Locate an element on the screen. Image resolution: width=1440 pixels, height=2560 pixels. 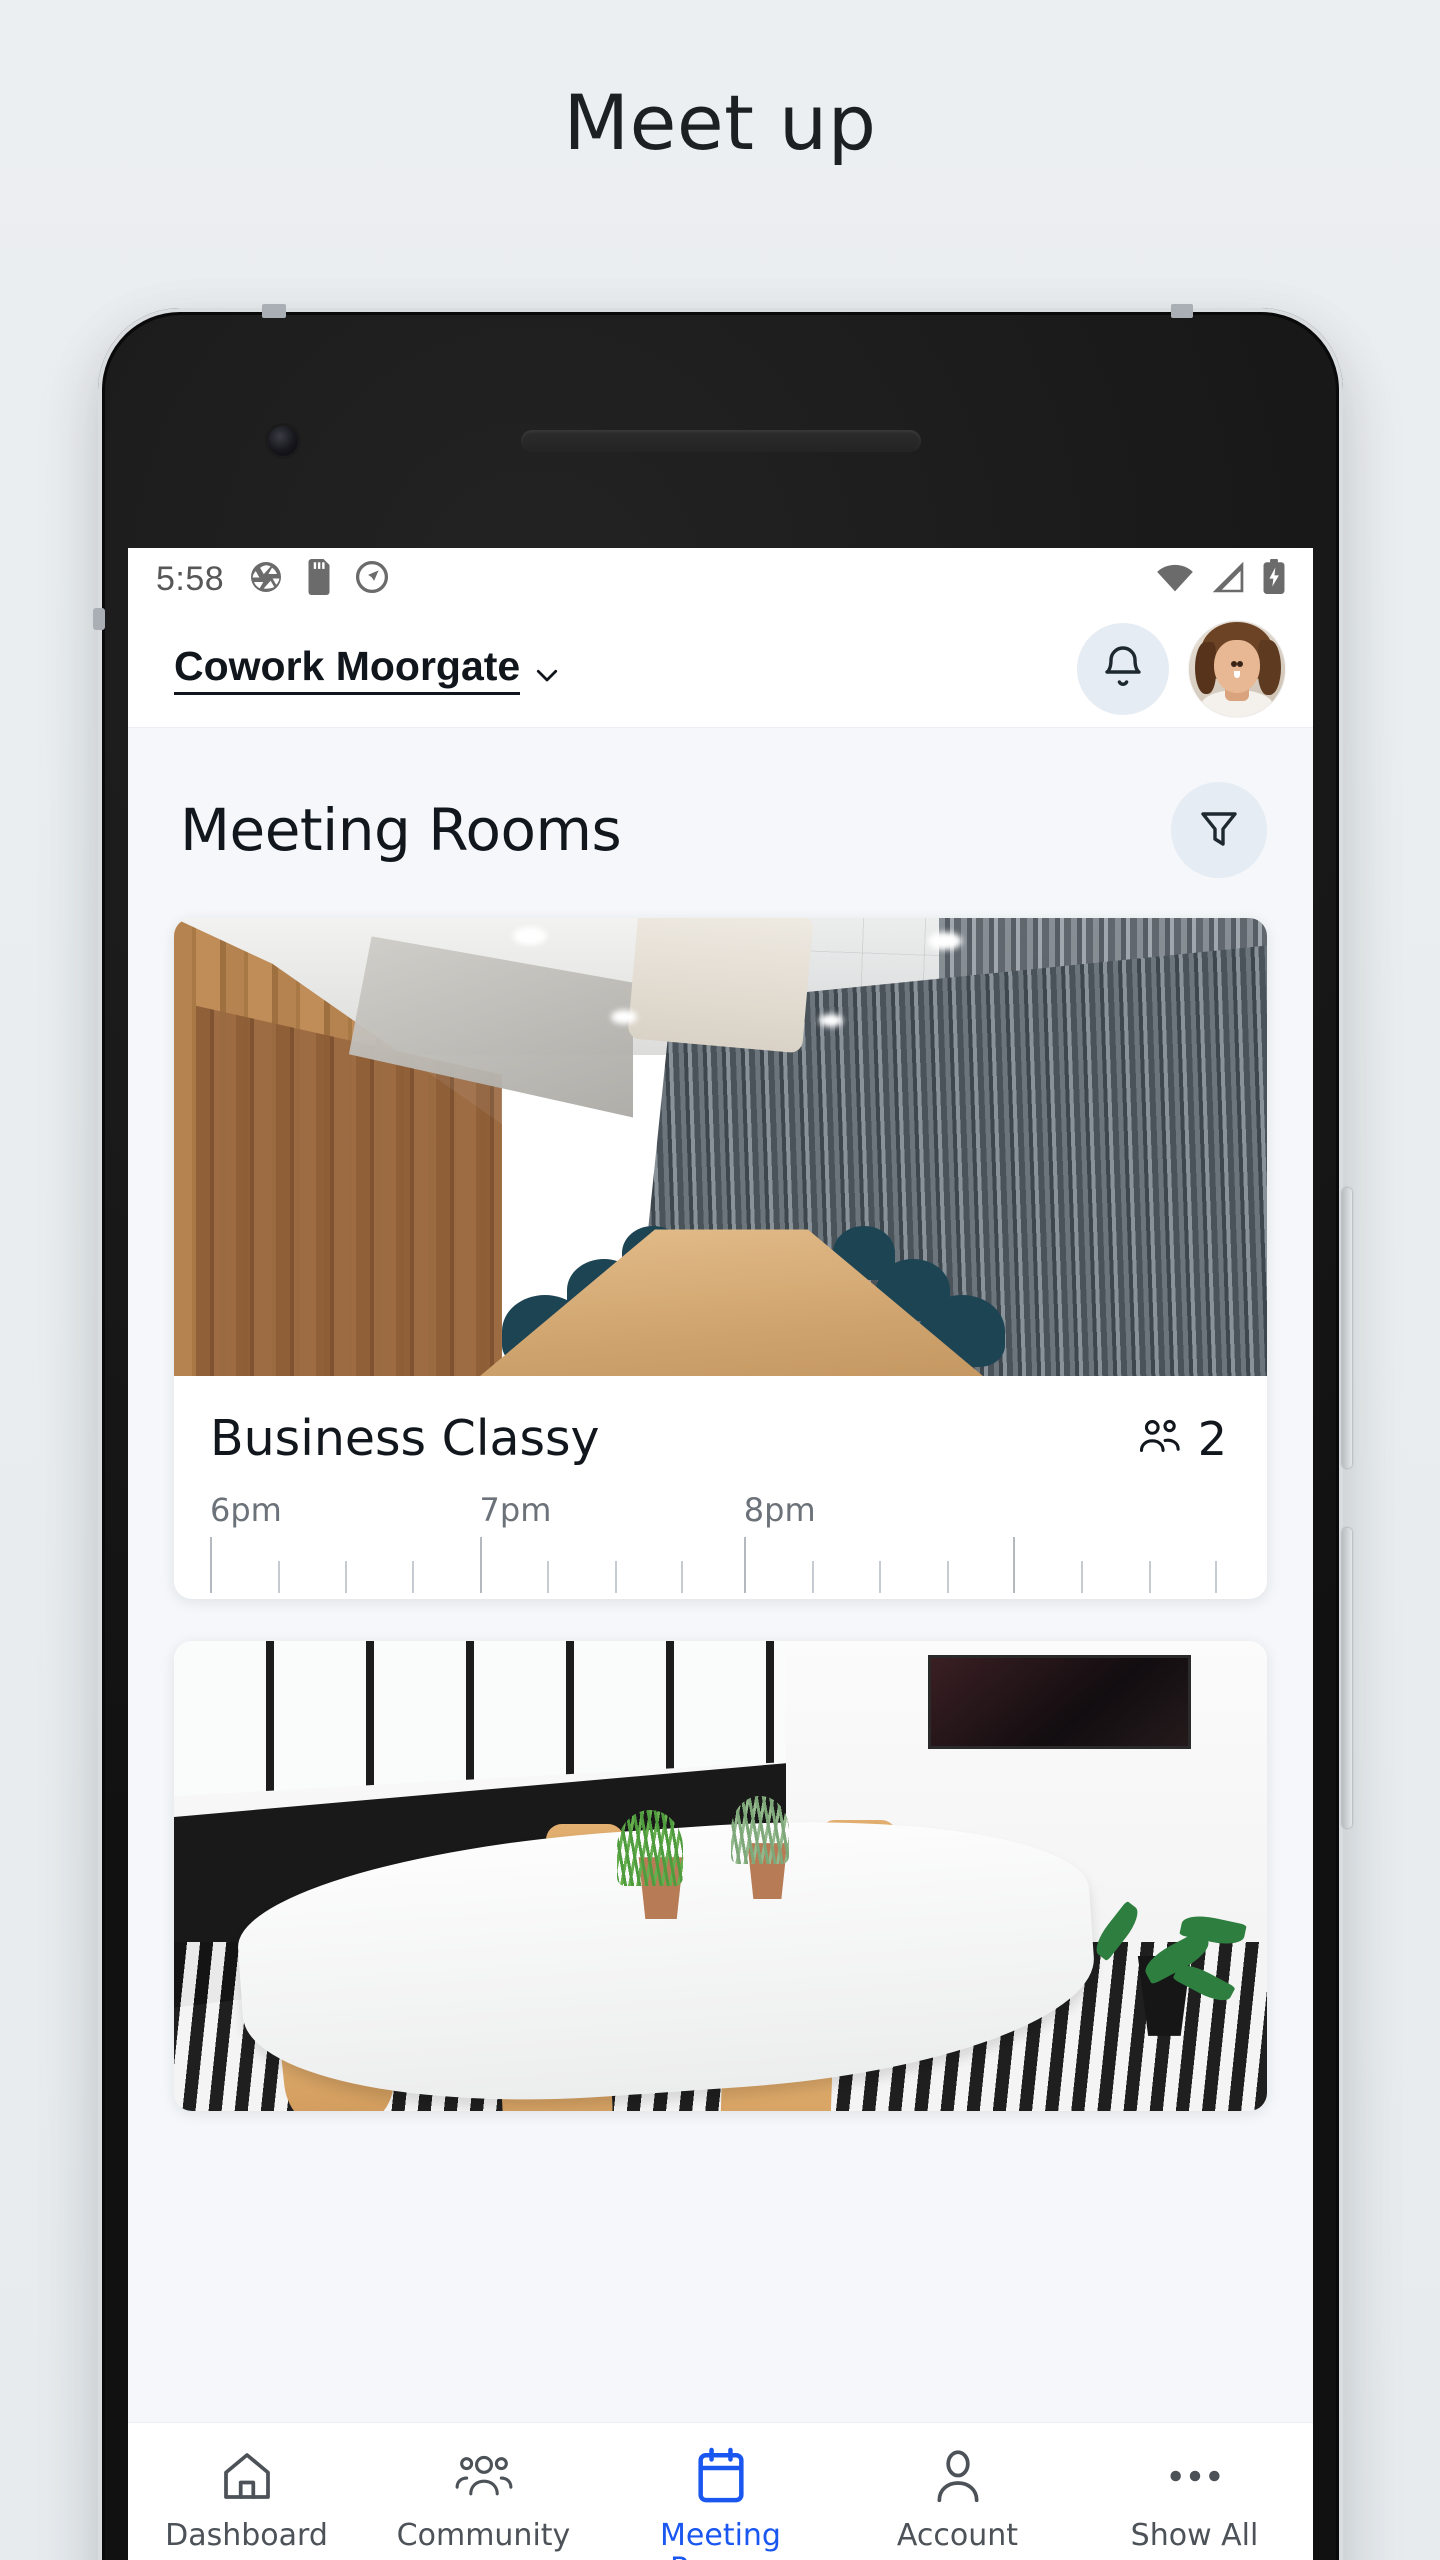
avatar-hair-left is located at coordinates (1205, 668).